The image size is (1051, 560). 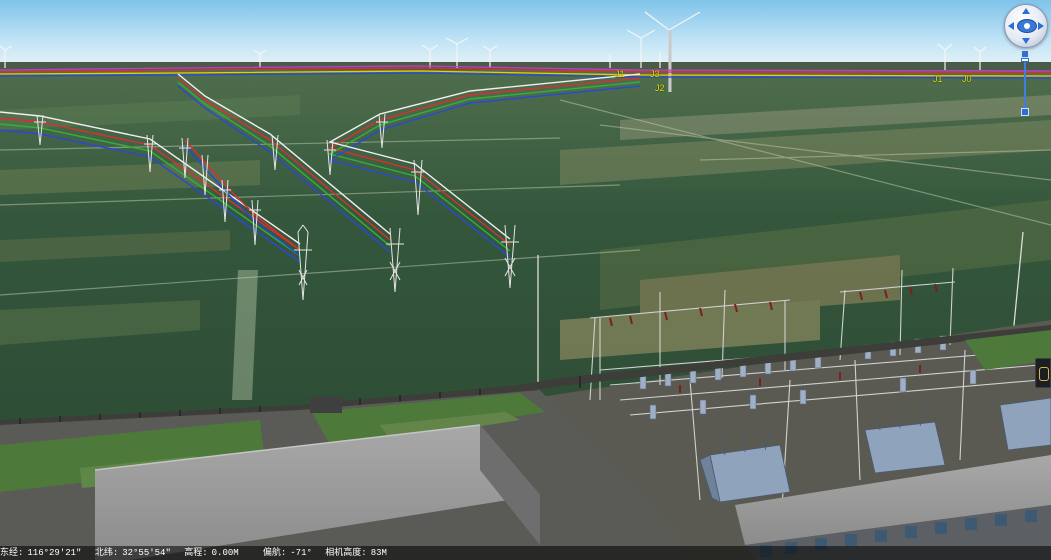 I want to click on tower-label-j1-far: J1, so click(x=620, y=74).